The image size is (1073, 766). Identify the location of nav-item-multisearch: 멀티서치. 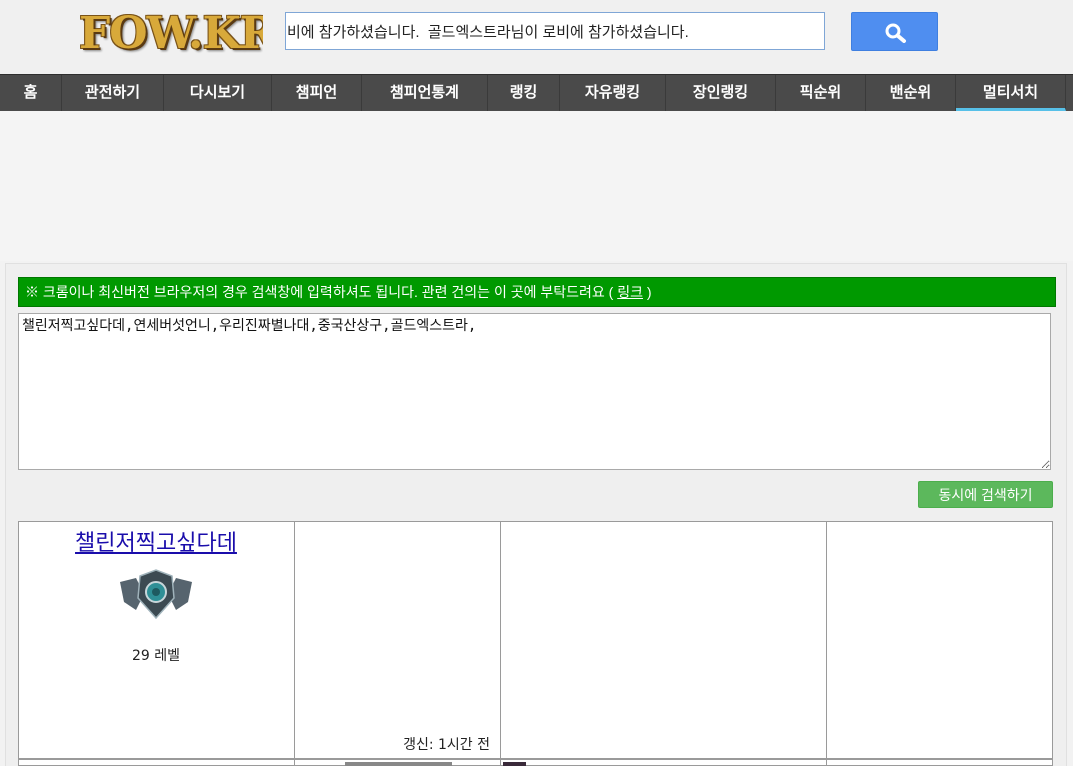
(1011, 93).